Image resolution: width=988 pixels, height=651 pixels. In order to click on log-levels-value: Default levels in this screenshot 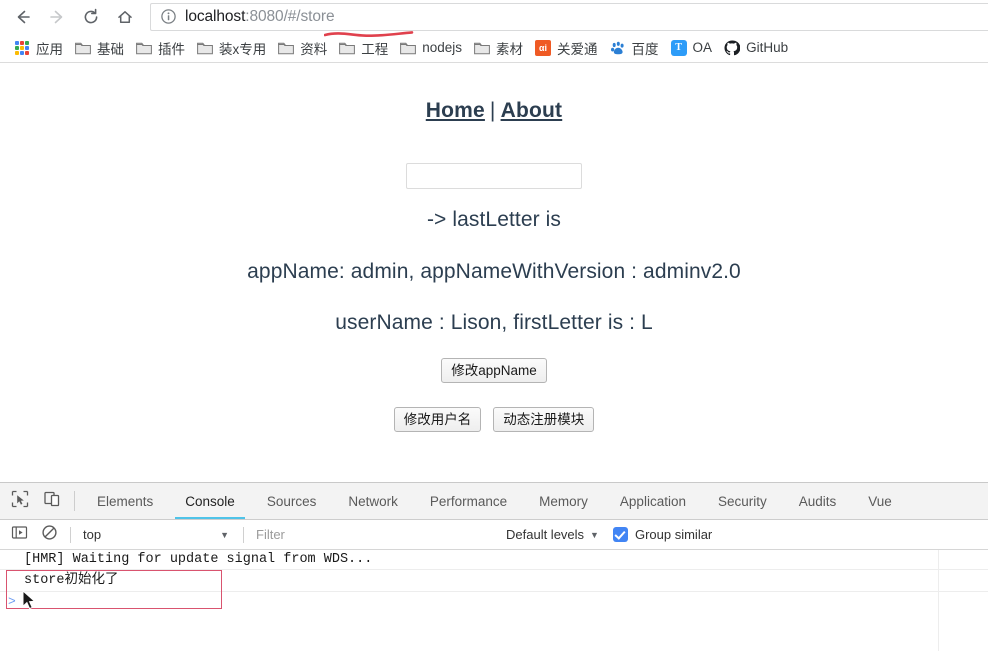, I will do `click(545, 534)`.